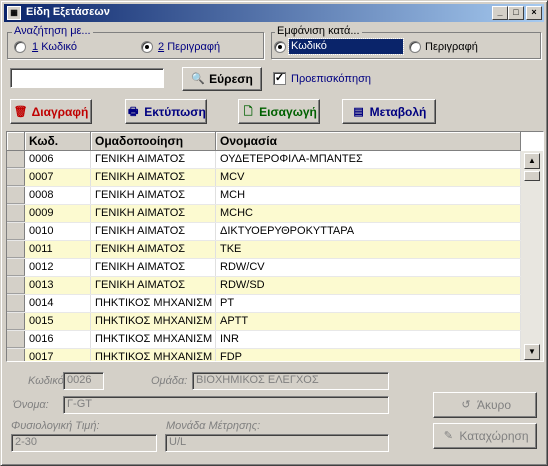  I want to click on save-button: ✎ Καταχώρηση, so click(485, 436).